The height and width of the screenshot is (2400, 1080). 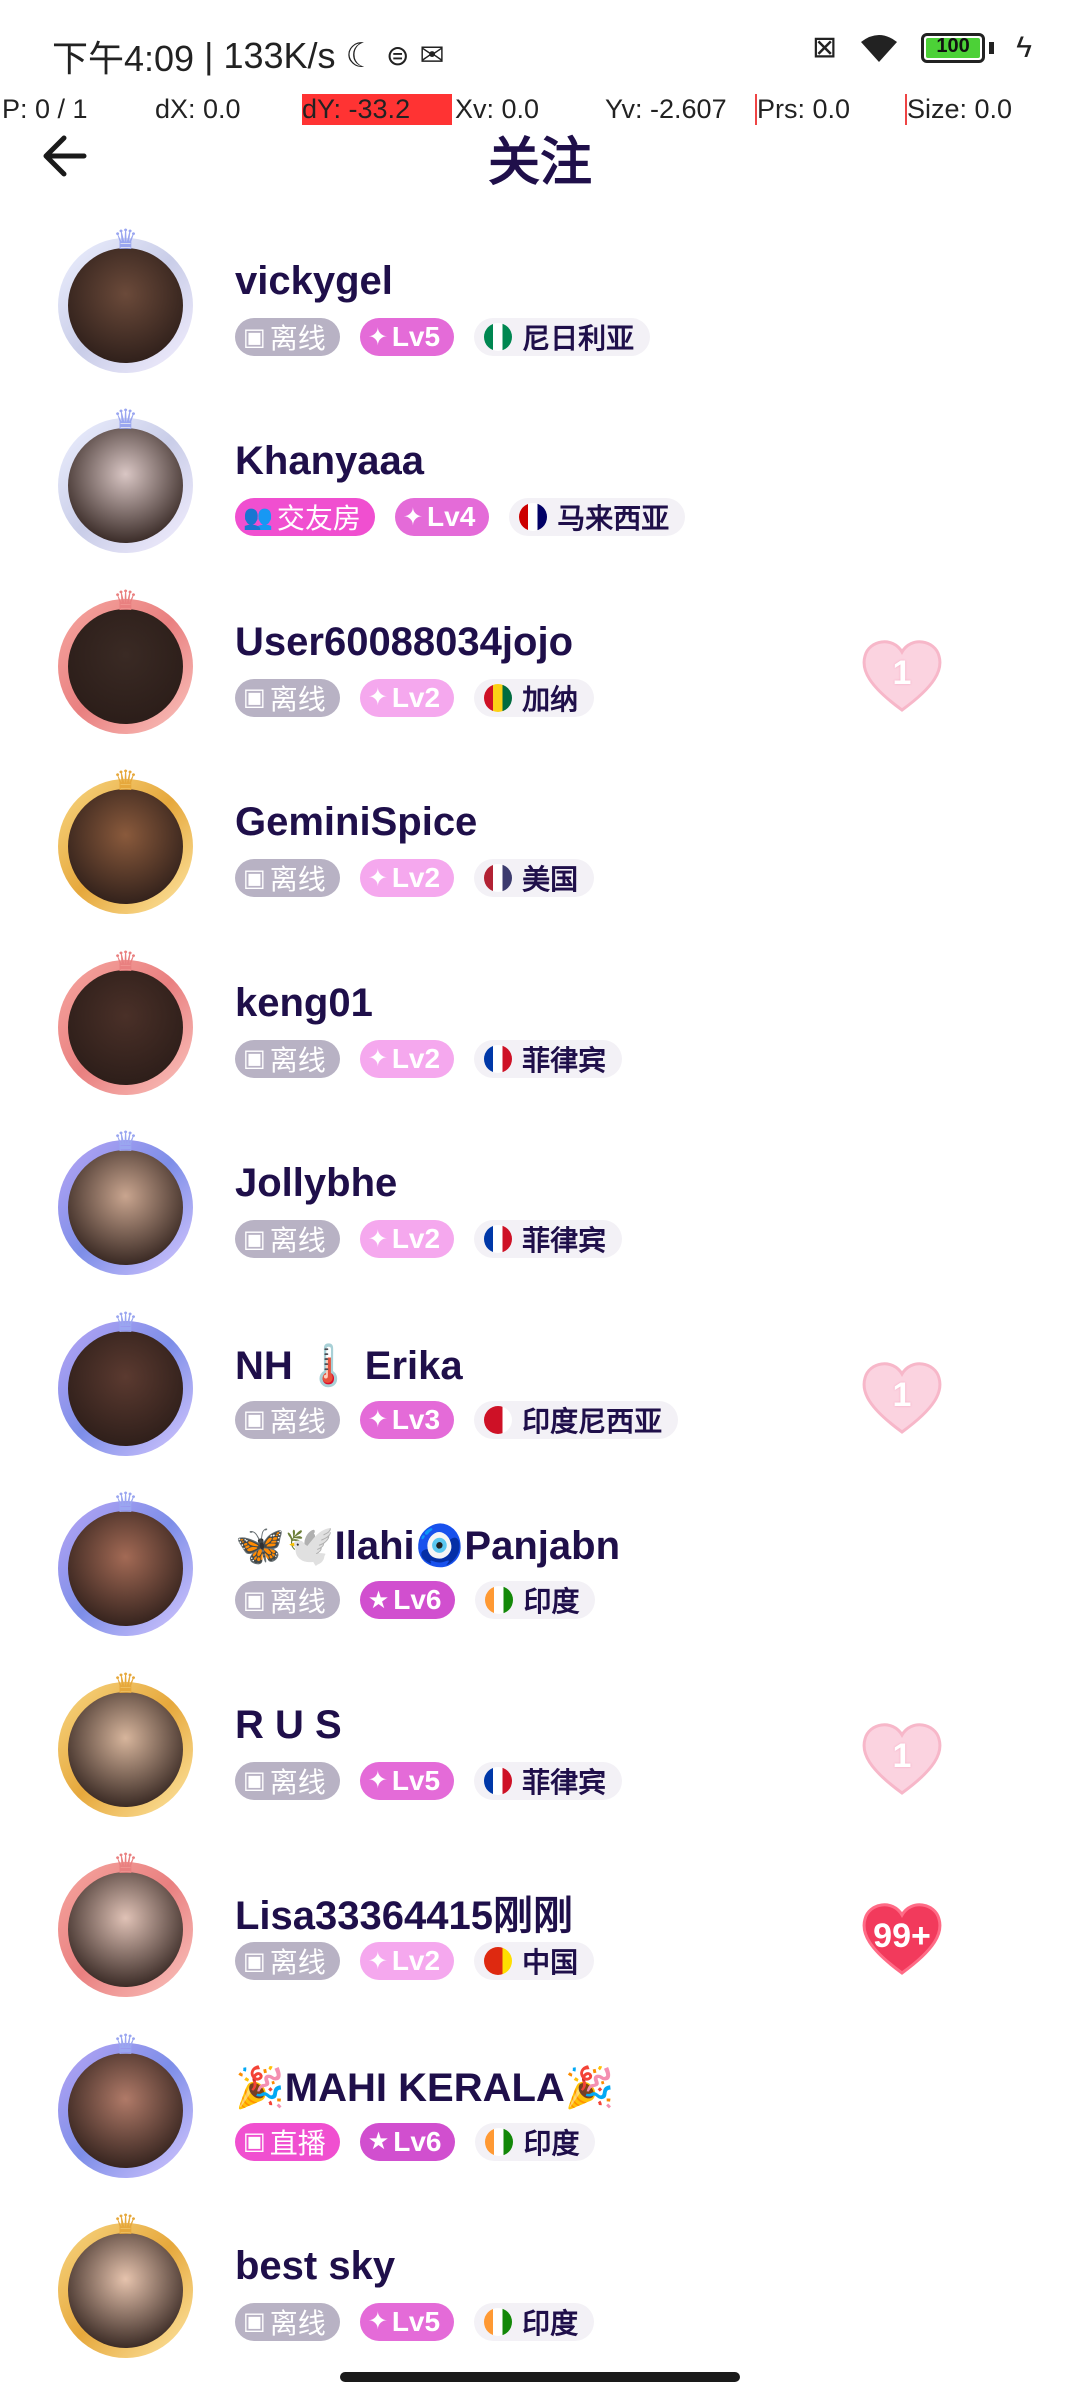 I want to click on user-name: vickygel, so click(x=314, y=281).